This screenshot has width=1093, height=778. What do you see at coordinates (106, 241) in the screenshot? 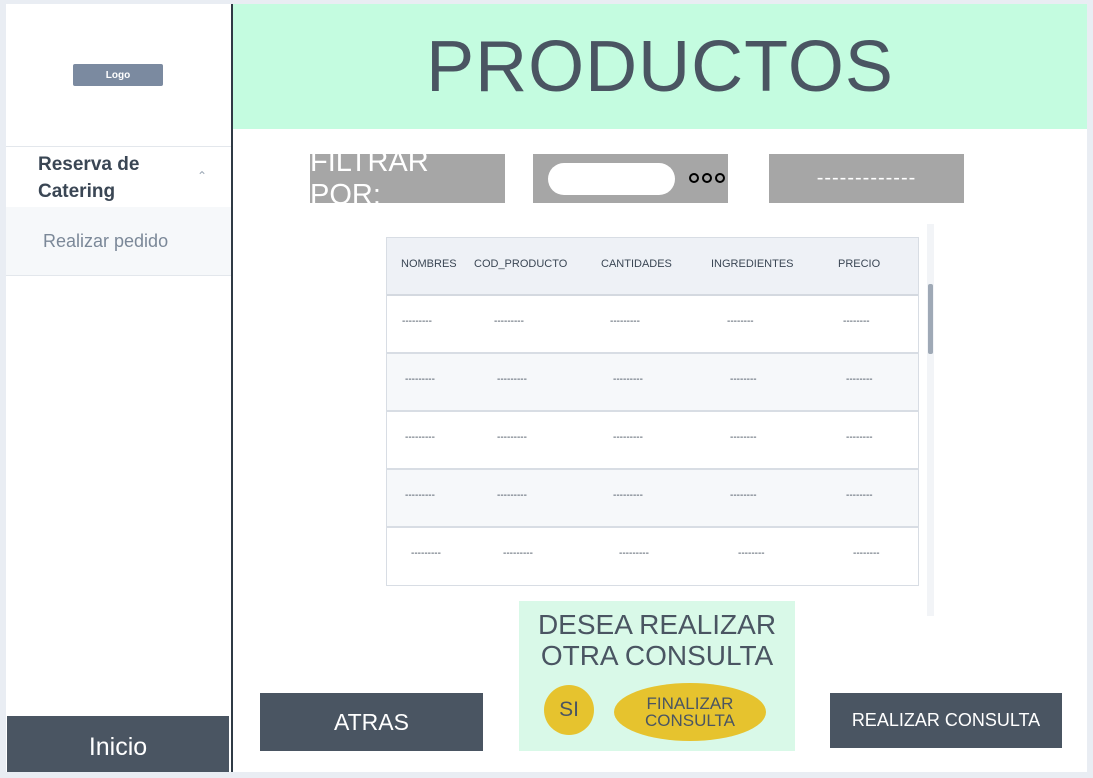
I see `sidebar-item-label: Realizar pedido` at bounding box center [106, 241].